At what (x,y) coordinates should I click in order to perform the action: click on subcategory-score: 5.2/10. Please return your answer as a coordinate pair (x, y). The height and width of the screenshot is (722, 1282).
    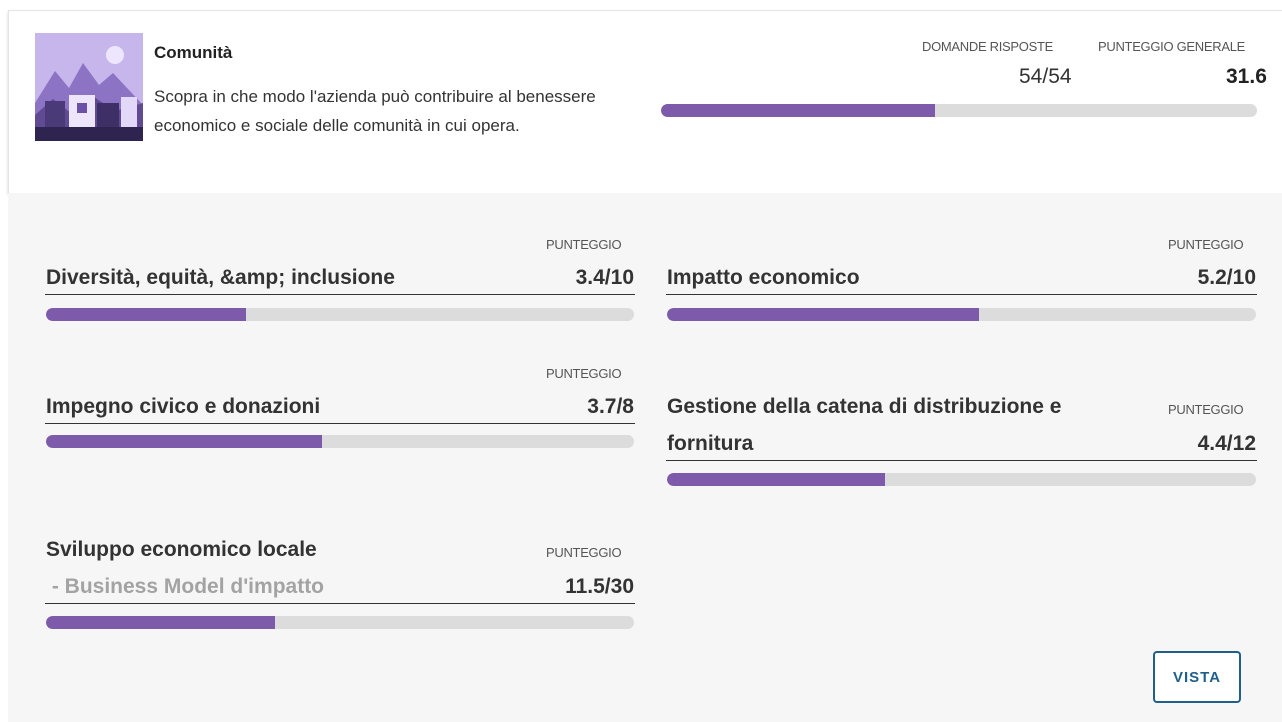
    Looking at the image, I should click on (1226, 277).